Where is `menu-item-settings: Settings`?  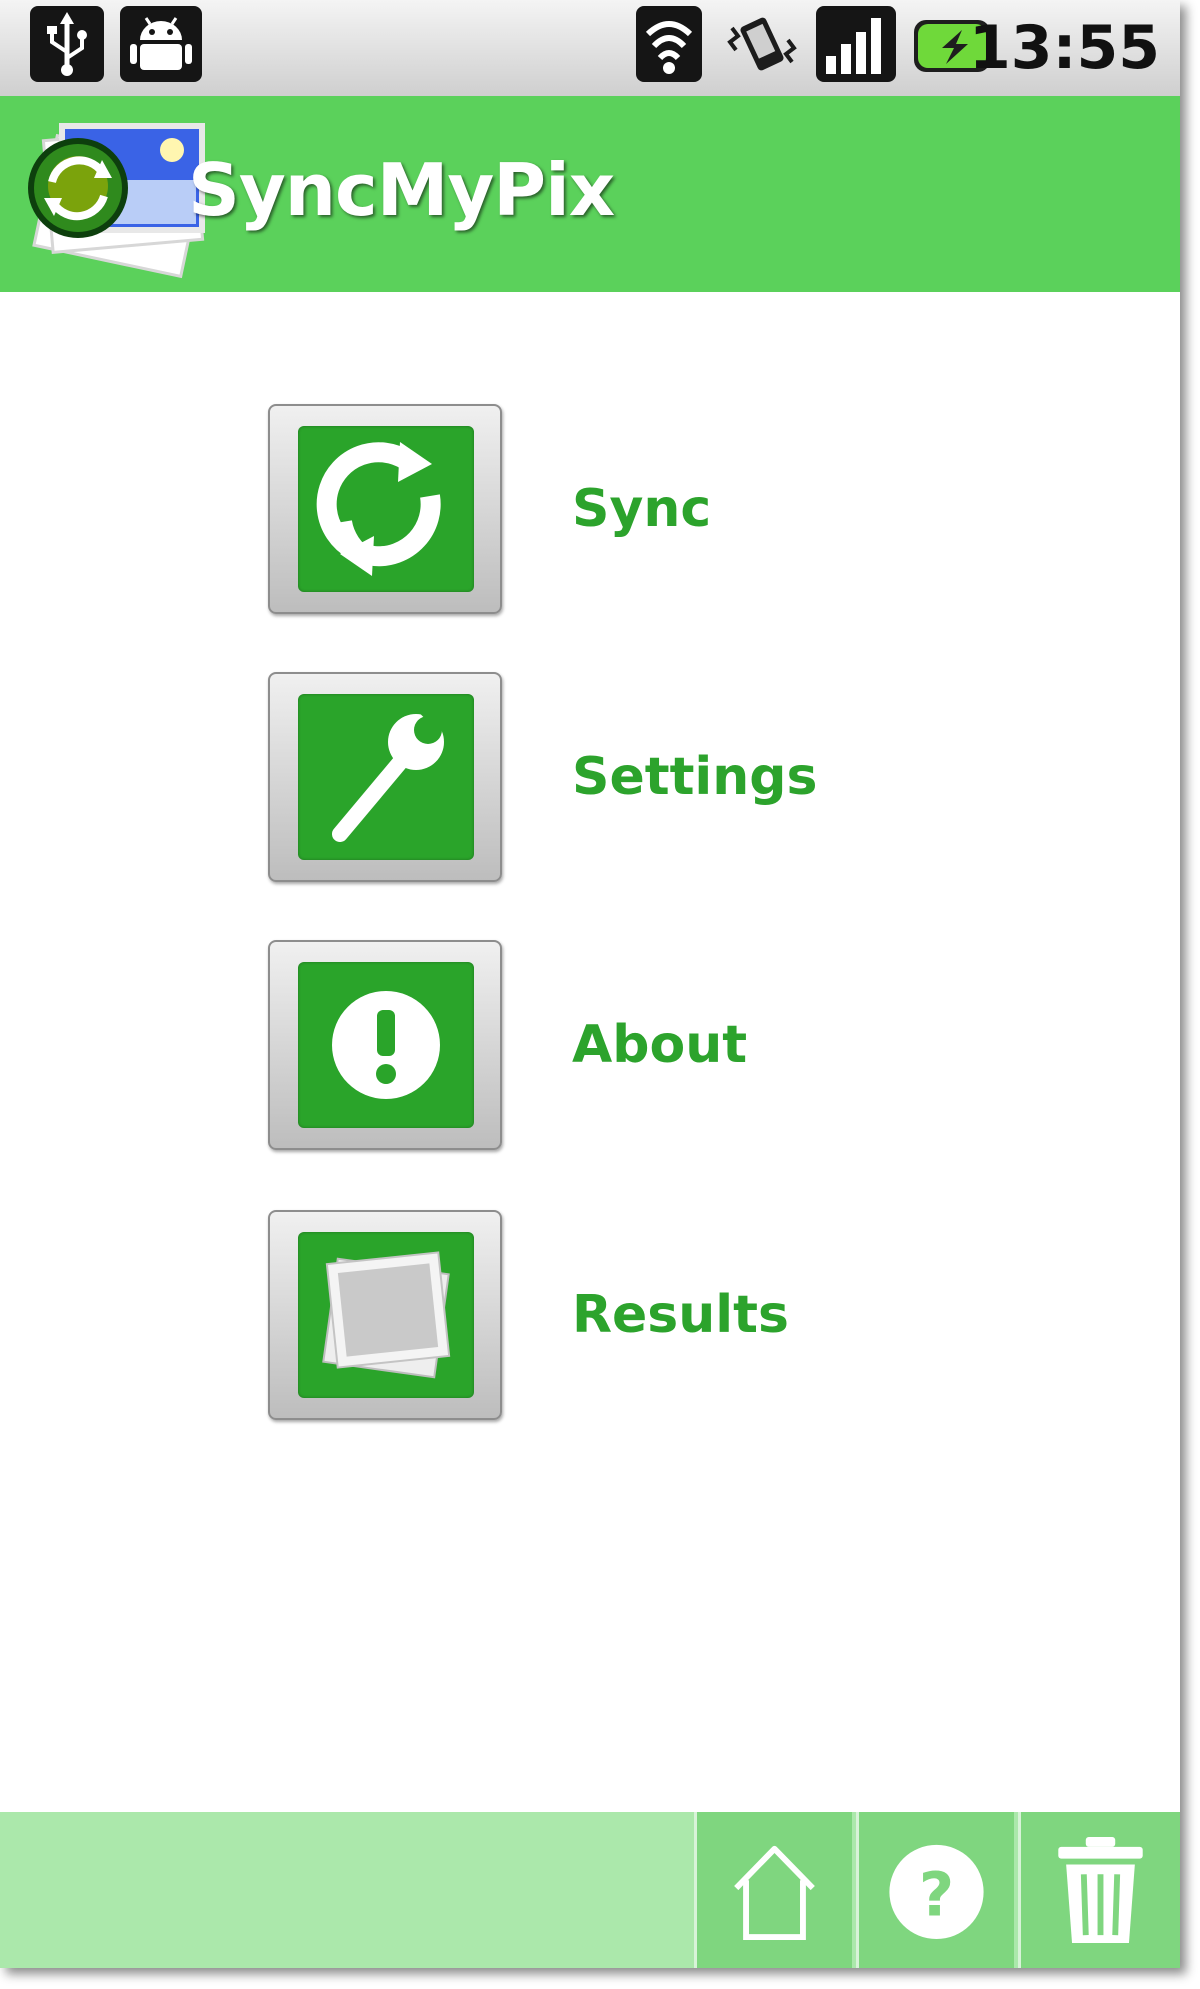
menu-item-settings: Settings is located at coordinates (593, 779).